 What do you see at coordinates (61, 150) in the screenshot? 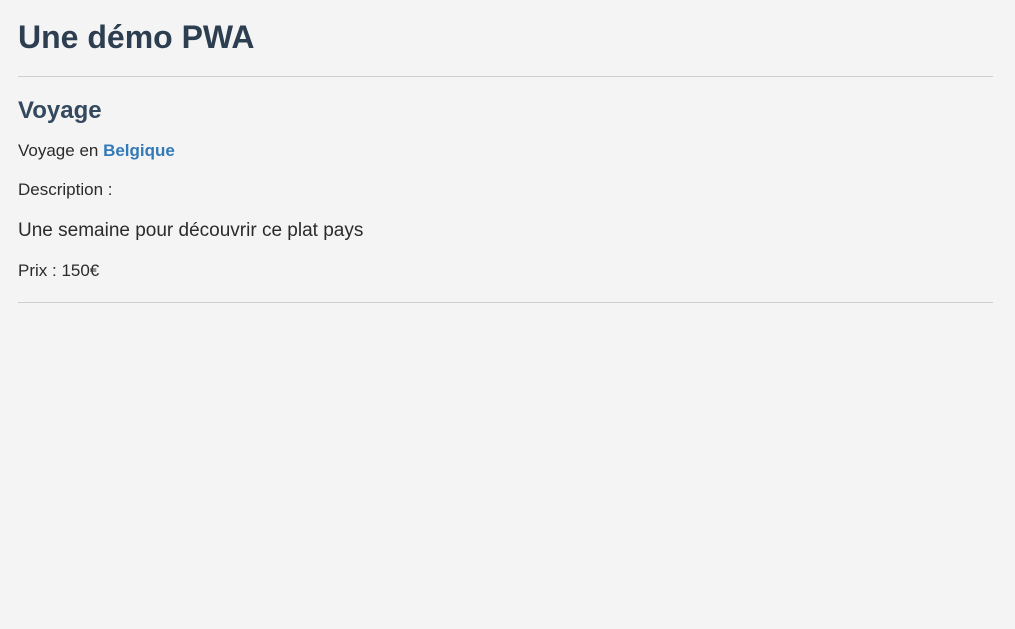
I see `trip-country-prefix: Voyage en` at bounding box center [61, 150].